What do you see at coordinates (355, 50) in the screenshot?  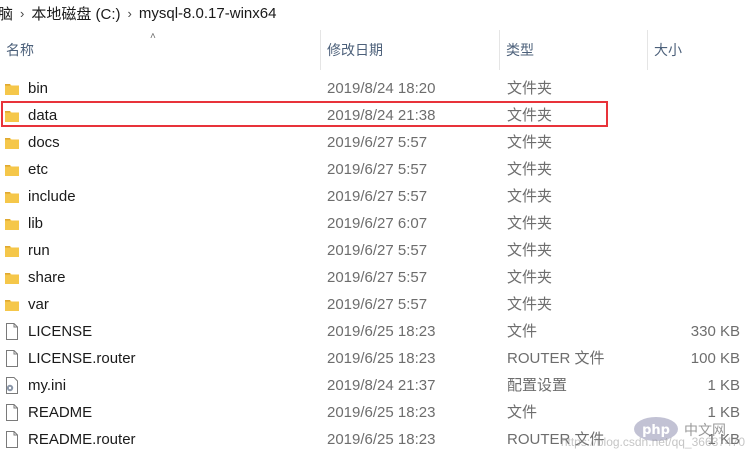 I see `column-header-date-label: 修改日期` at bounding box center [355, 50].